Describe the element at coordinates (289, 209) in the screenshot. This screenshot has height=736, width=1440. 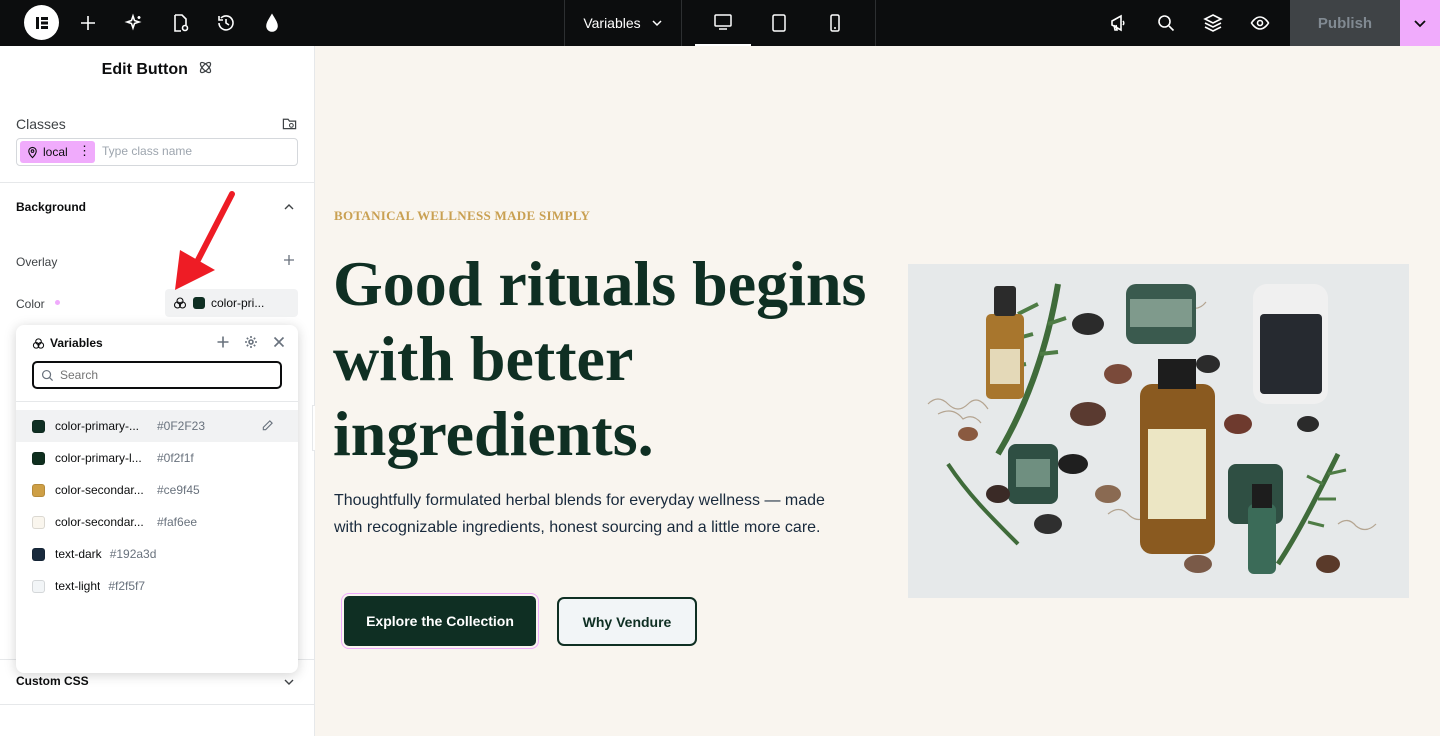
I see `chevron-up-icon` at that location.